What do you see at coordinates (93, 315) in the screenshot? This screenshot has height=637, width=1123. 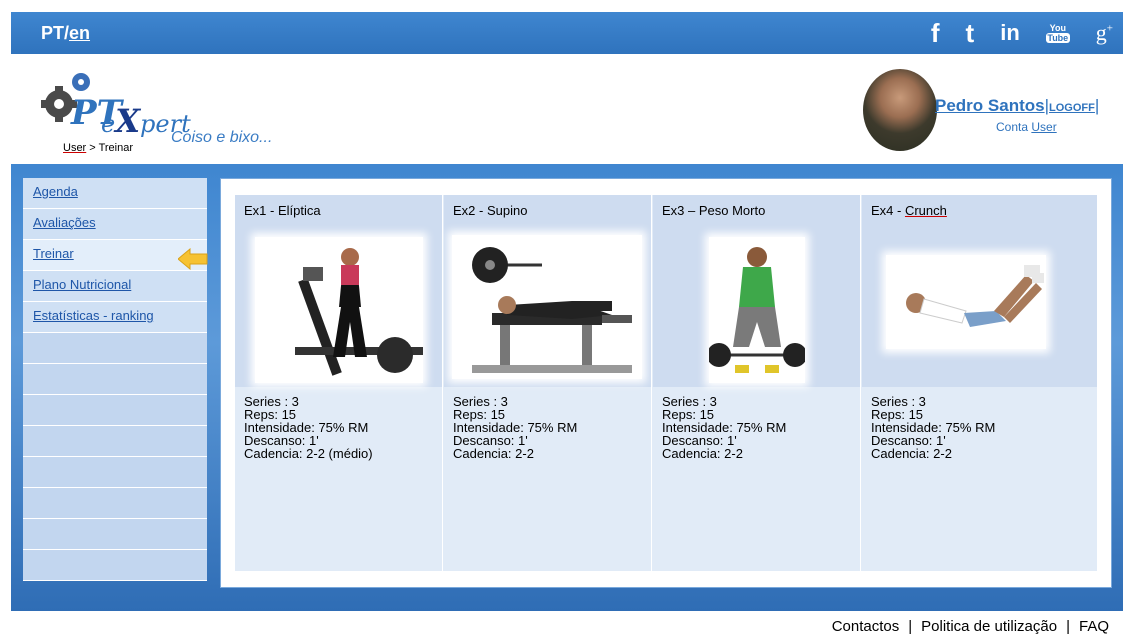 I see `sidebar-link-estatisticas: Estatísticas - ranking` at bounding box center [93, 315].